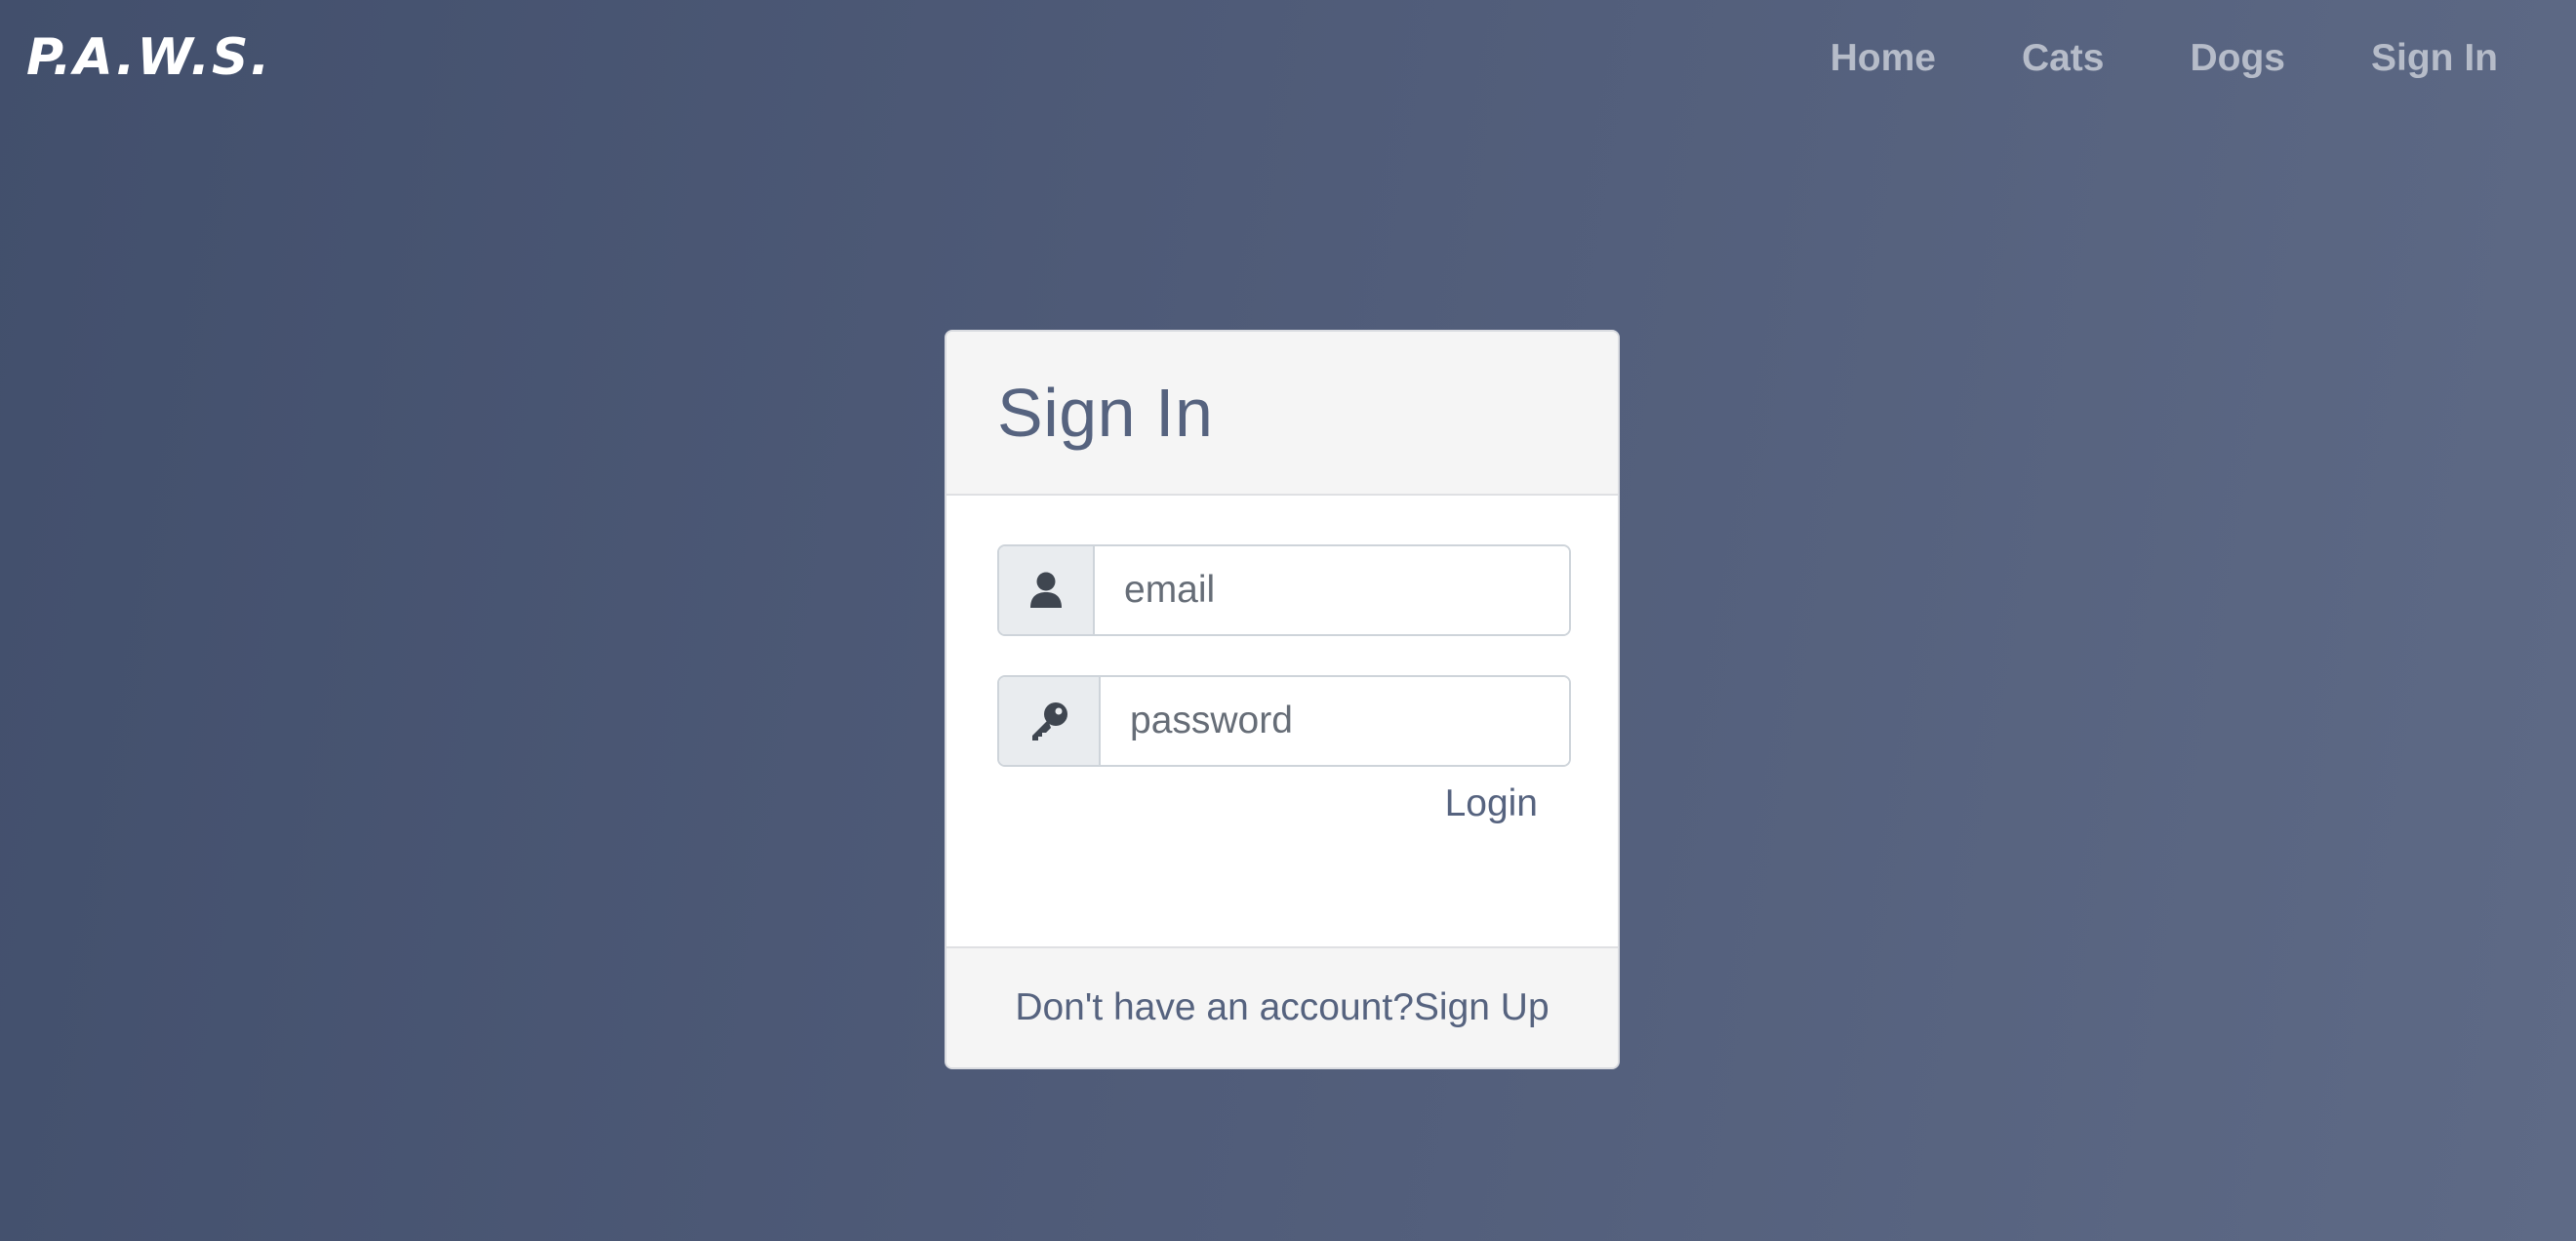 The height and width of the screenshot is (1241, 2576). I want to click on card-body: Login, so click(1282, 722).